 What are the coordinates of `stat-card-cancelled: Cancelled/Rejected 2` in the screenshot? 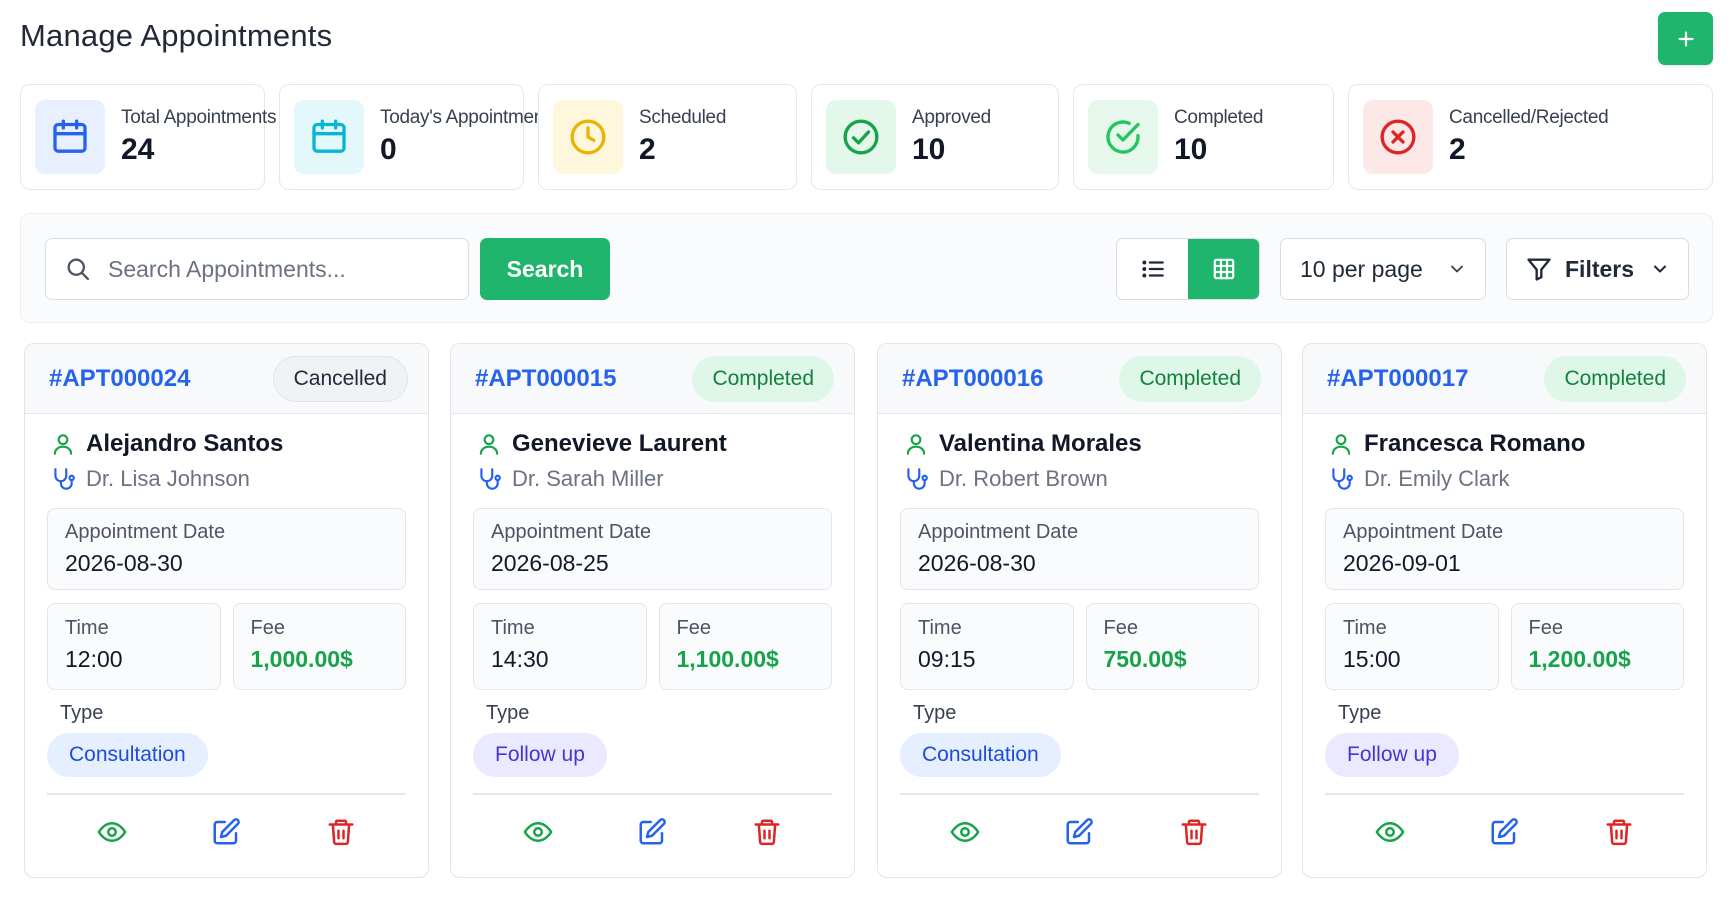 It's located at (1530, 137).